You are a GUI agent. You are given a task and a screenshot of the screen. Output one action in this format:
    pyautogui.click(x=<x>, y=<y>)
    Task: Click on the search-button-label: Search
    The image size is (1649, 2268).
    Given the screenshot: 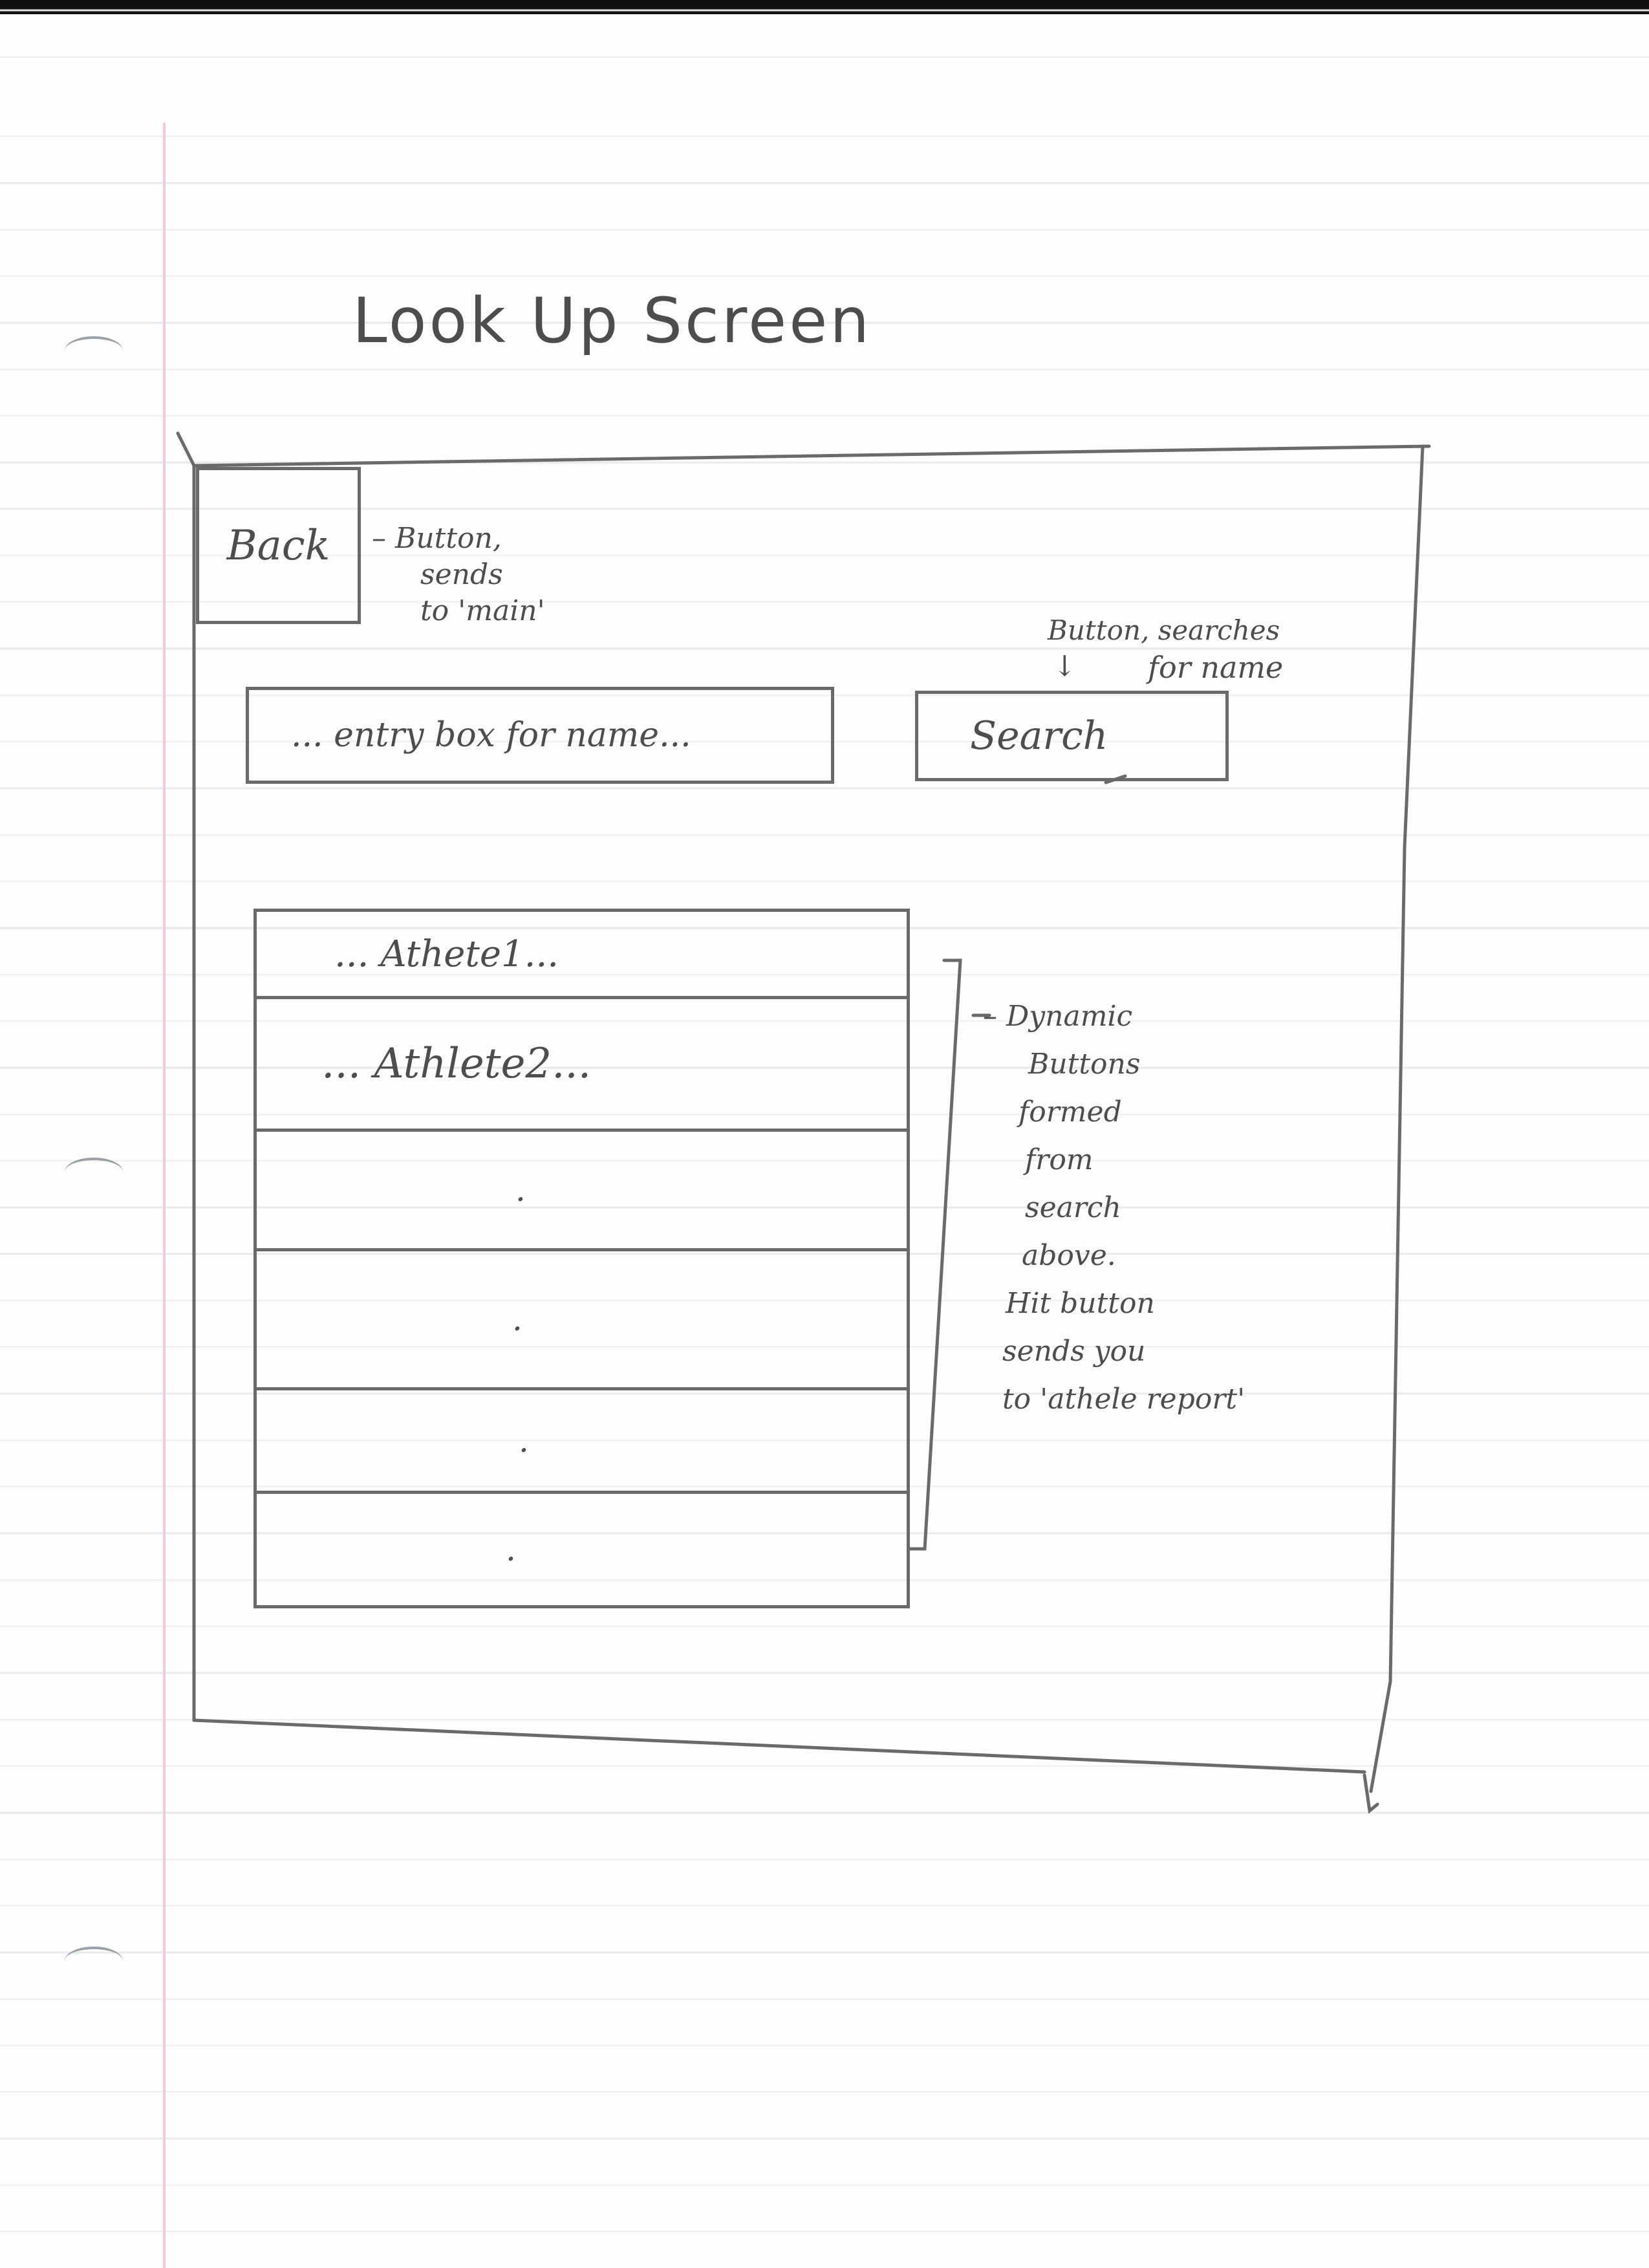 What is the action you would take?
    pyautogui.click(x=1039, y=736)
    